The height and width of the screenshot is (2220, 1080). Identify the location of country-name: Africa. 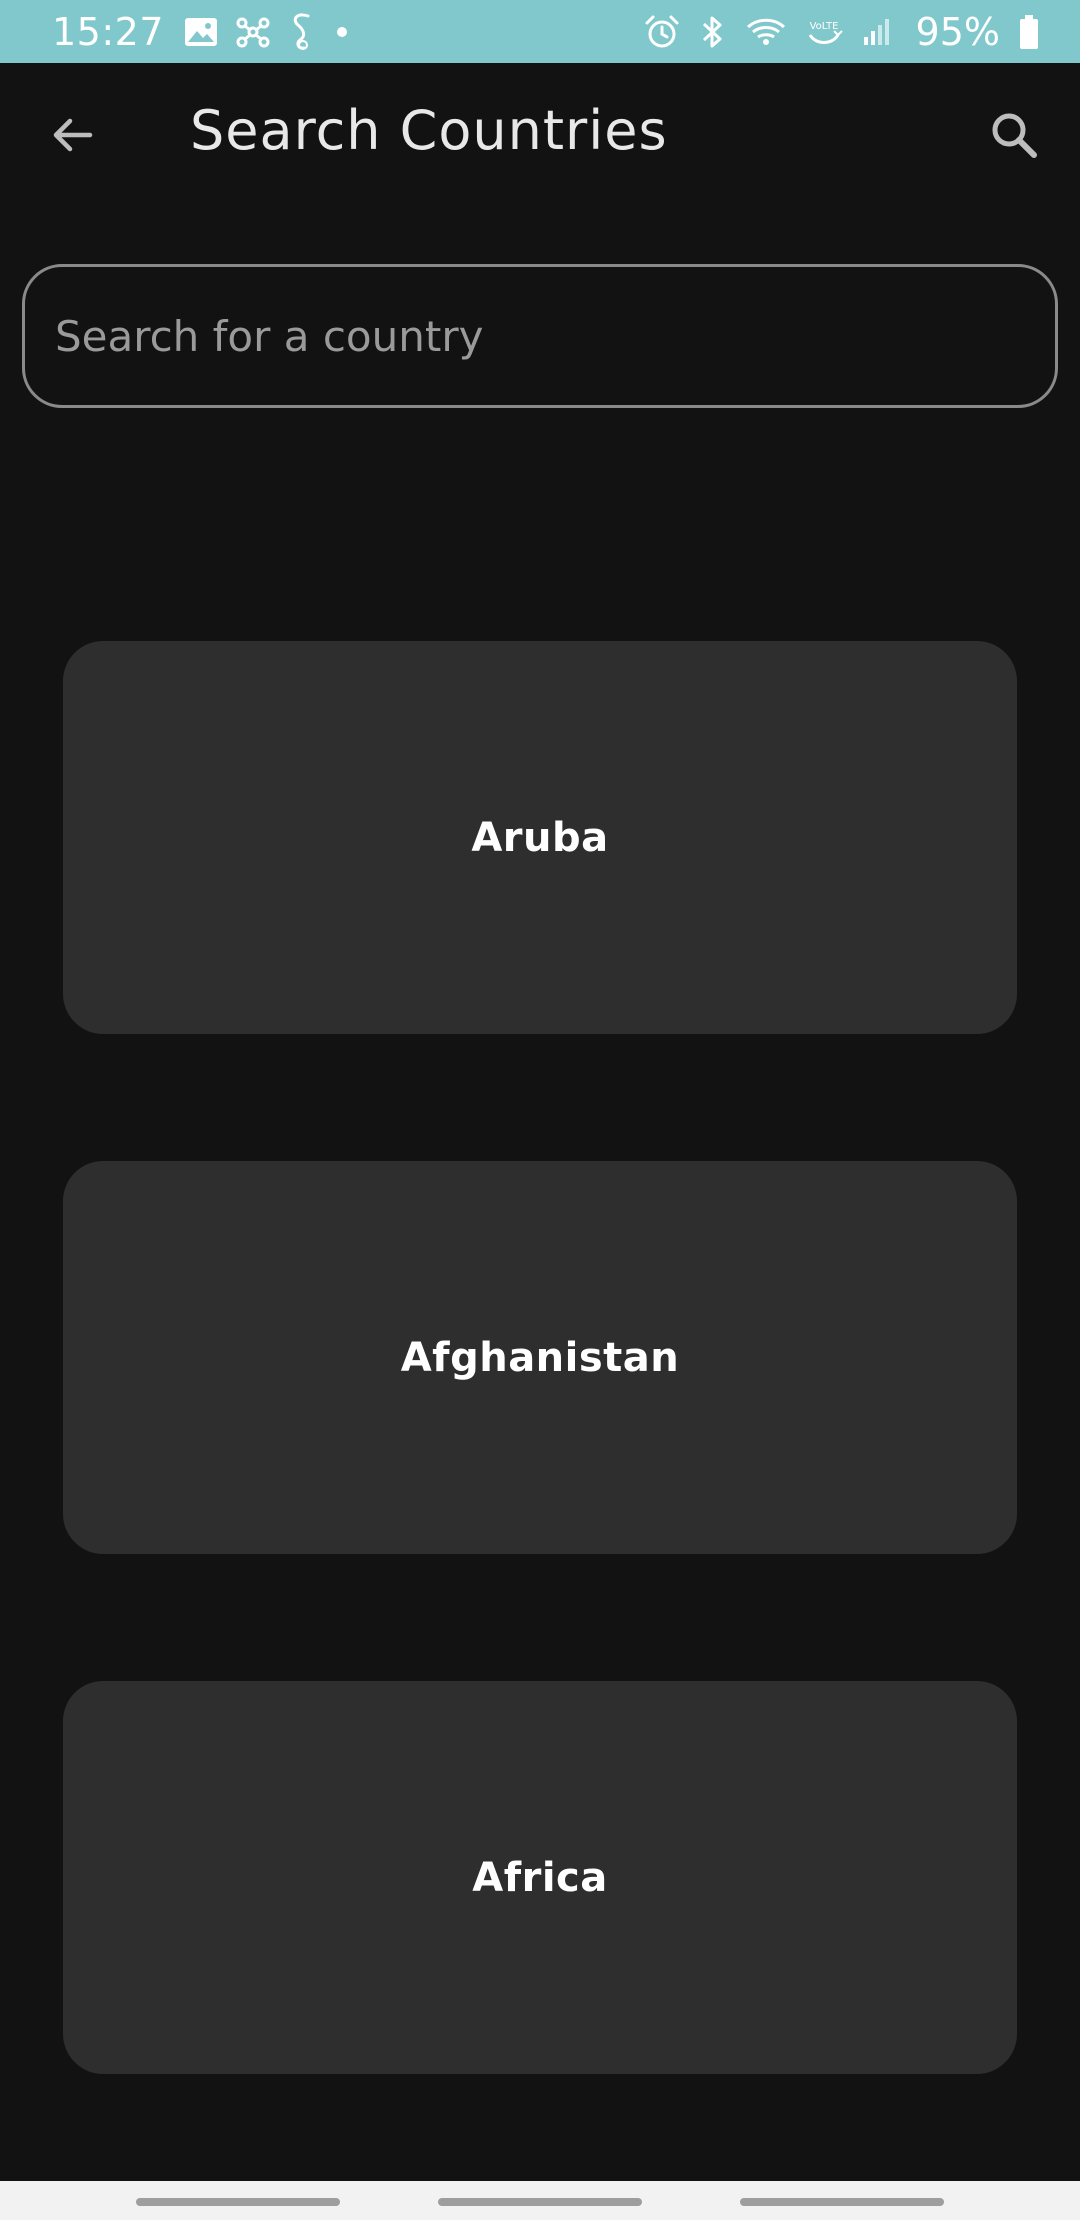
(540, 1877).